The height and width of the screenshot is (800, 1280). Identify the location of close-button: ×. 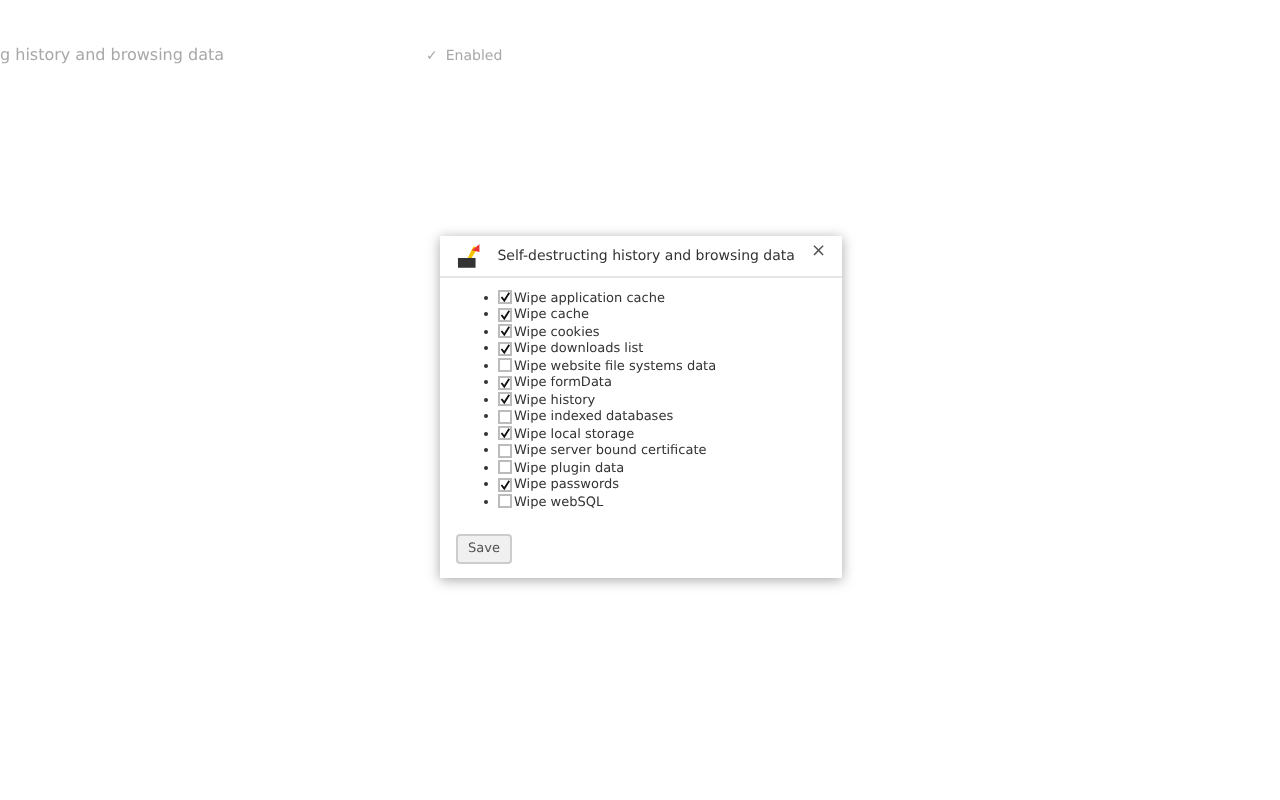
(818, 253).